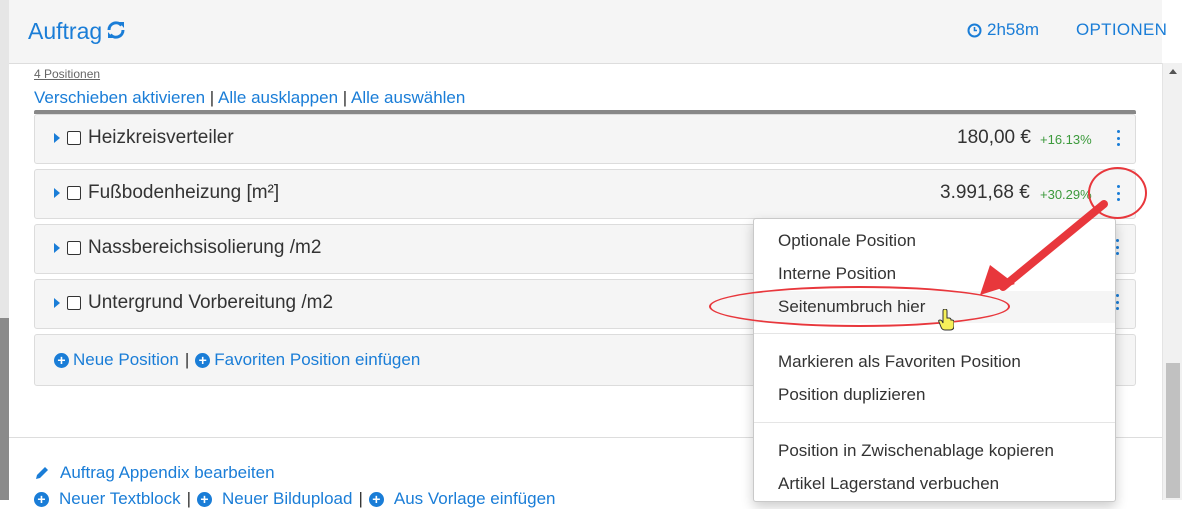  I want to click on menu-item-stock-booking: Artikel Lagerstand verbuchen, so click(888, 484).